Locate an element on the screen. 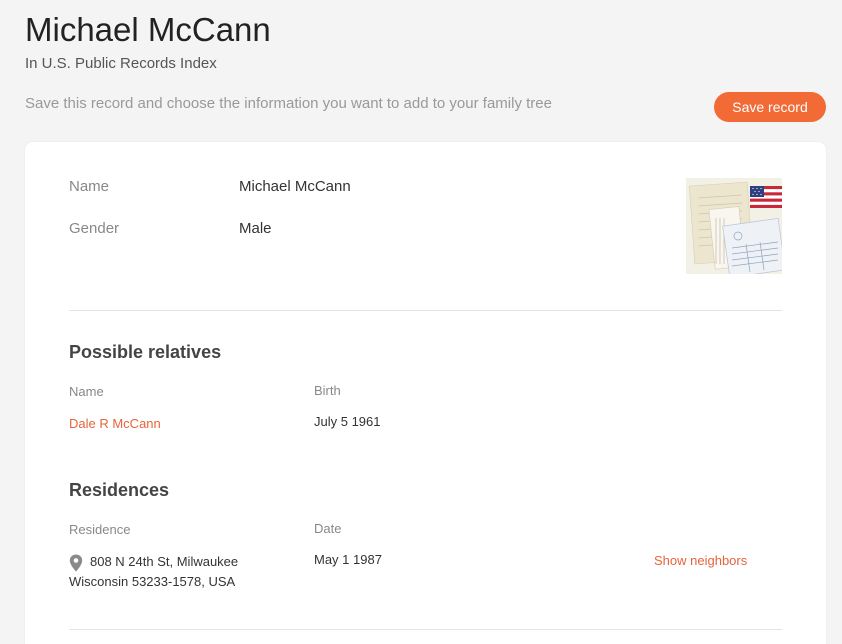  residence-date: May 1 1987 is located at coordinates (348, 559).